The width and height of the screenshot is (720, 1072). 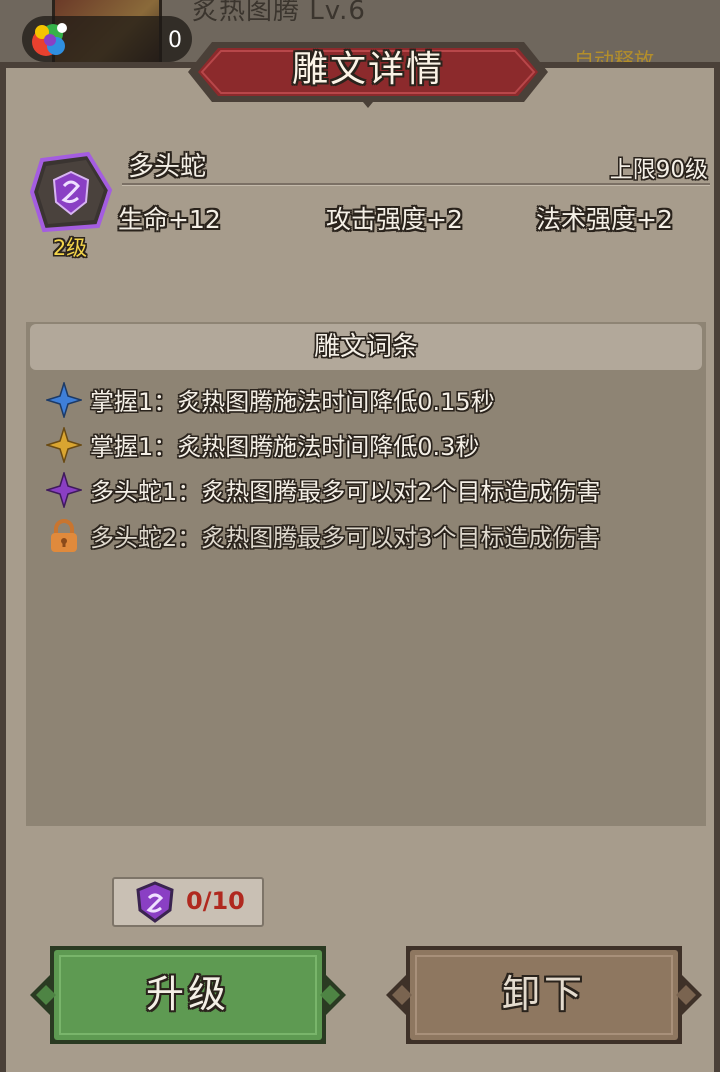 What do you see at coordinates (604, 219) in the screenshot?
I see `stat-spell-power: 法术强度+2` at bounding box center [604, 219].